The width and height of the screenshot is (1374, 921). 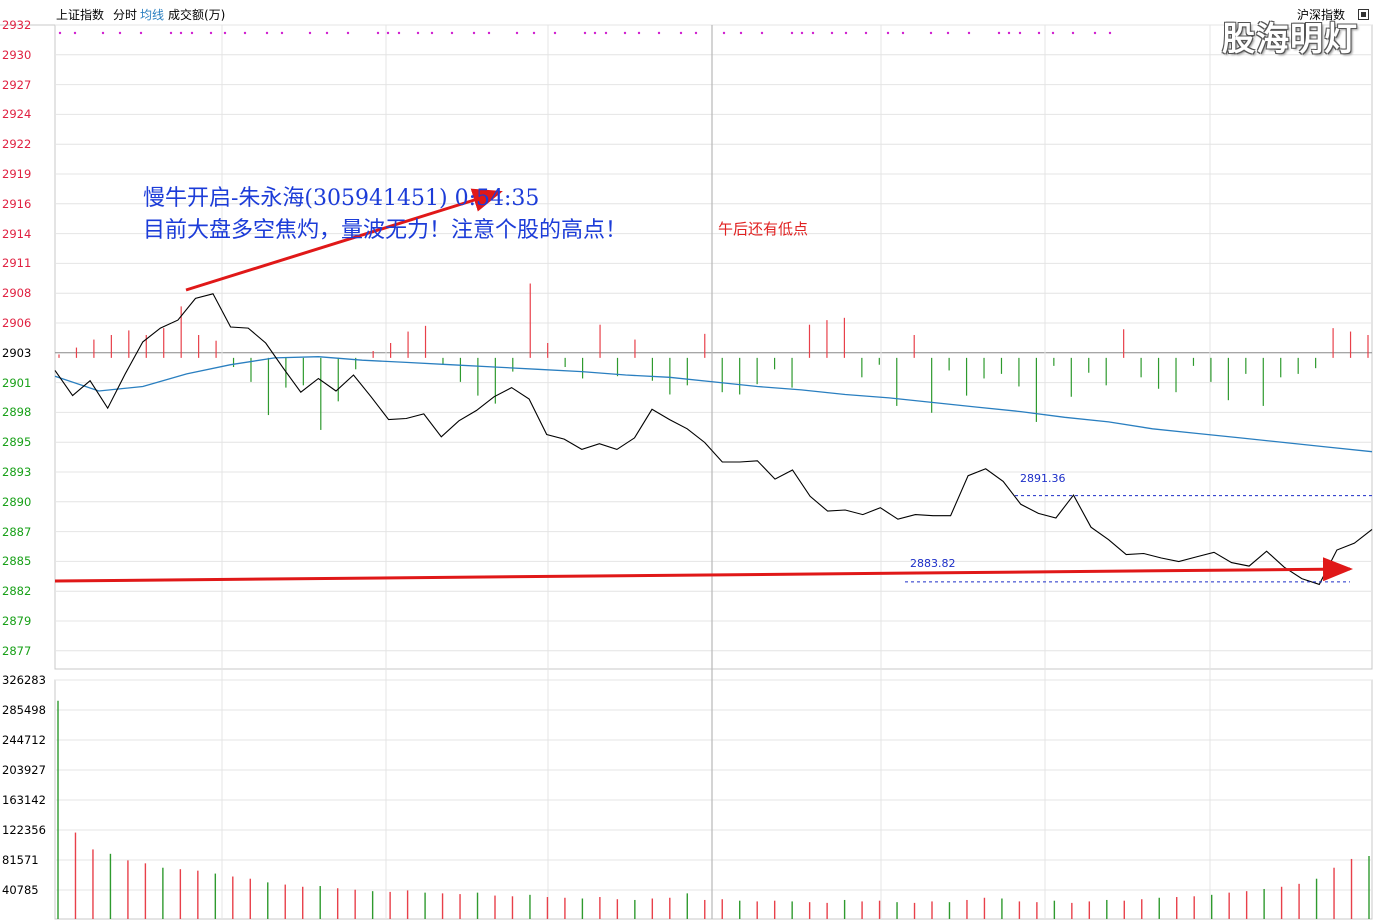 I want to click on price-tick-label: 2890, so click(x=17, y=501).